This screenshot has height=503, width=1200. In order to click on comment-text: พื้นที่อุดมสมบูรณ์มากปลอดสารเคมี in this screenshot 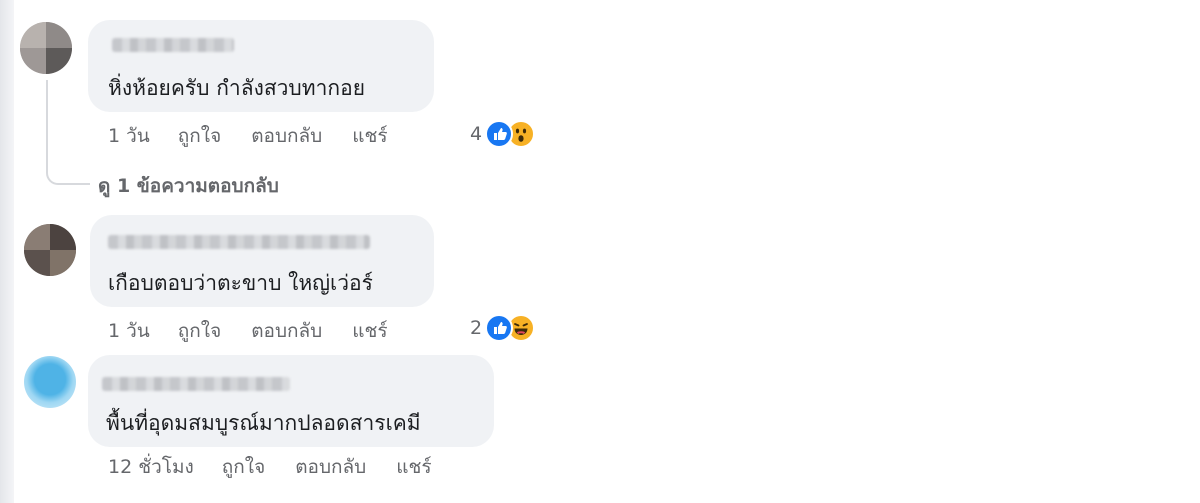, I will do `click(263, 423)`.